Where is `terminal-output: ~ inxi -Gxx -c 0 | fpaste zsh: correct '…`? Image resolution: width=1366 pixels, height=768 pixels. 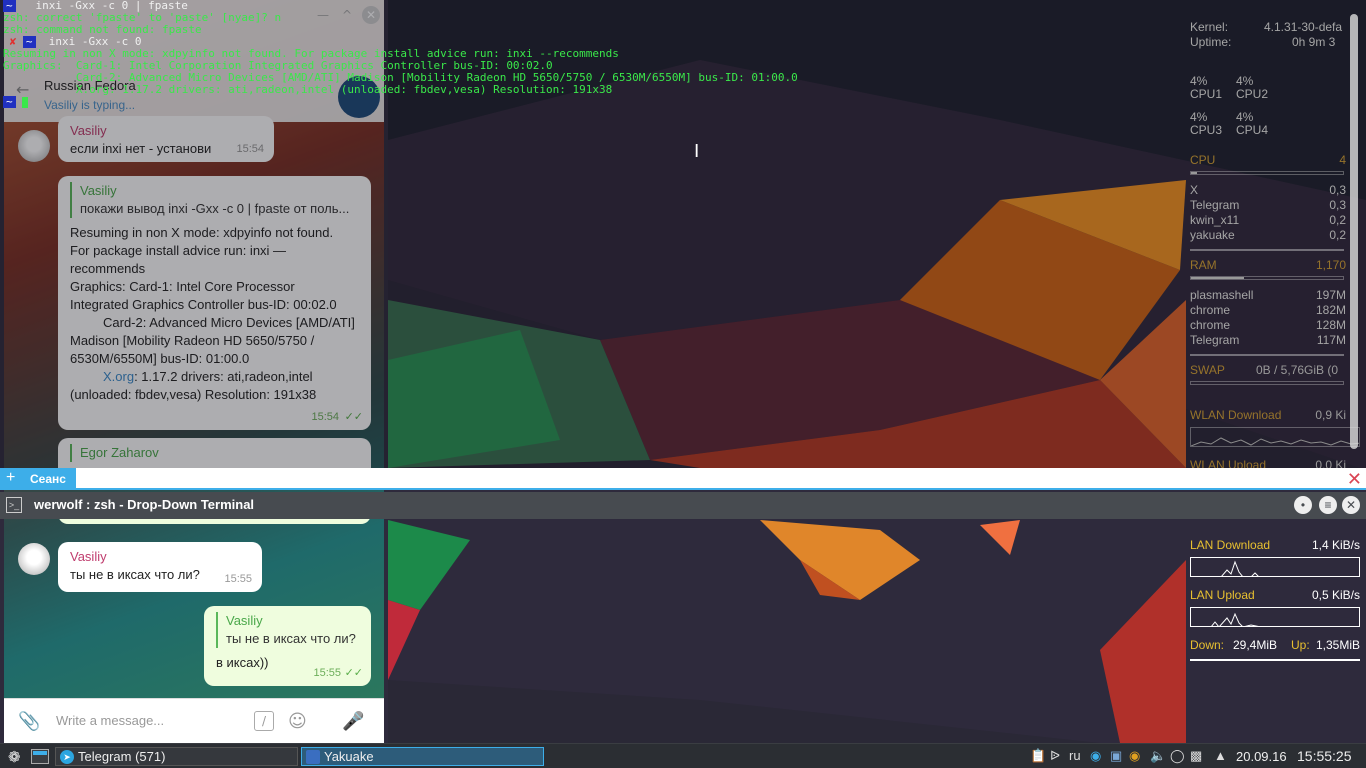 terminal-output: ~ inxi -Gxx -c 0 | fpaste zsh: correct '… is located at coordinates (400, 54).